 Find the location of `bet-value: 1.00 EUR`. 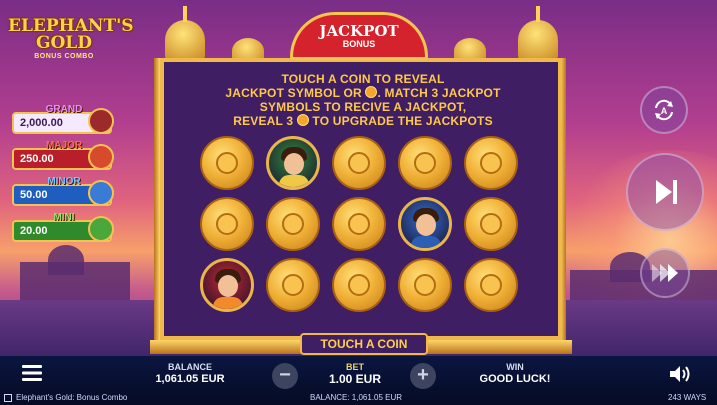

bet-value: 1.00 EUR is located at coordinates (355, 379).